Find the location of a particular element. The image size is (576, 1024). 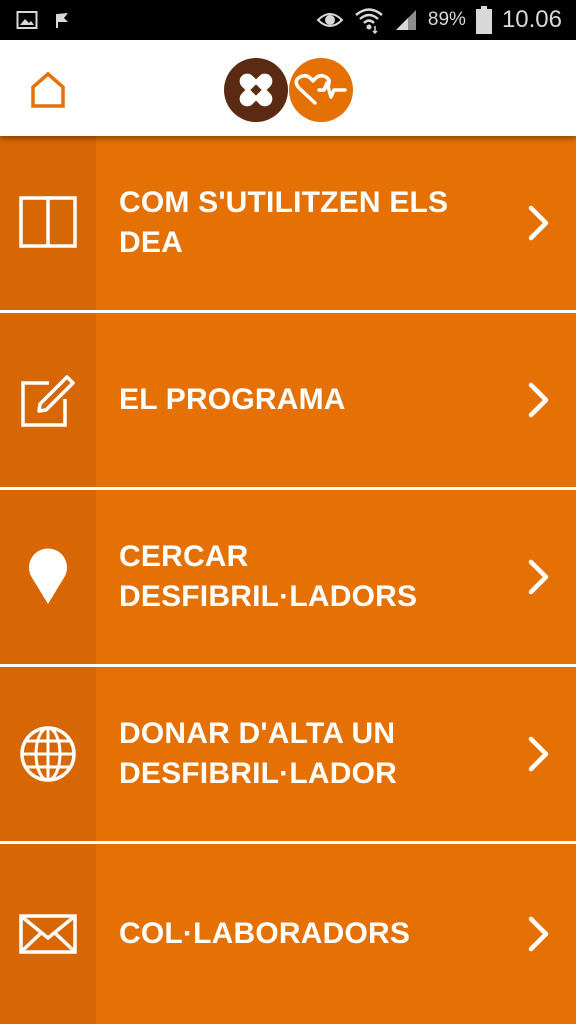

book-icon is located at coordinates (48, 222).